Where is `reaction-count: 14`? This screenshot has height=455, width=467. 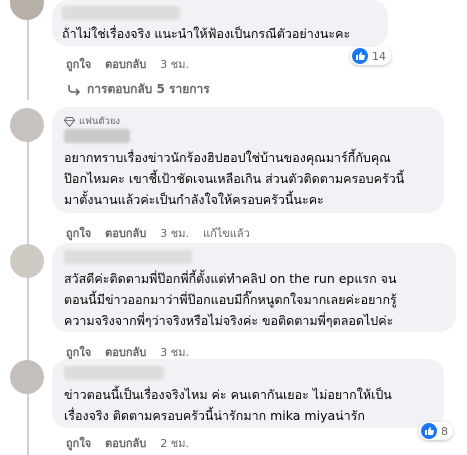 reaction-count: 14 is located at coordinates (370, 56).